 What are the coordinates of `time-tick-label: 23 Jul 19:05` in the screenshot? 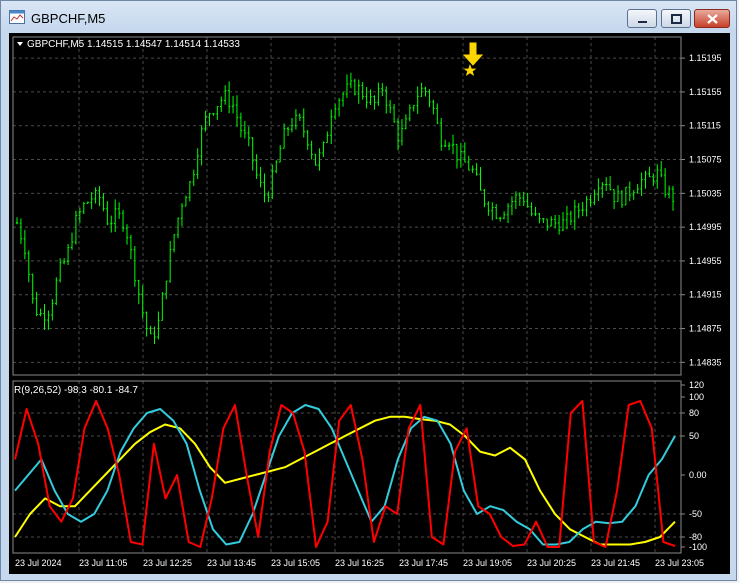 It's located at (487, 563).